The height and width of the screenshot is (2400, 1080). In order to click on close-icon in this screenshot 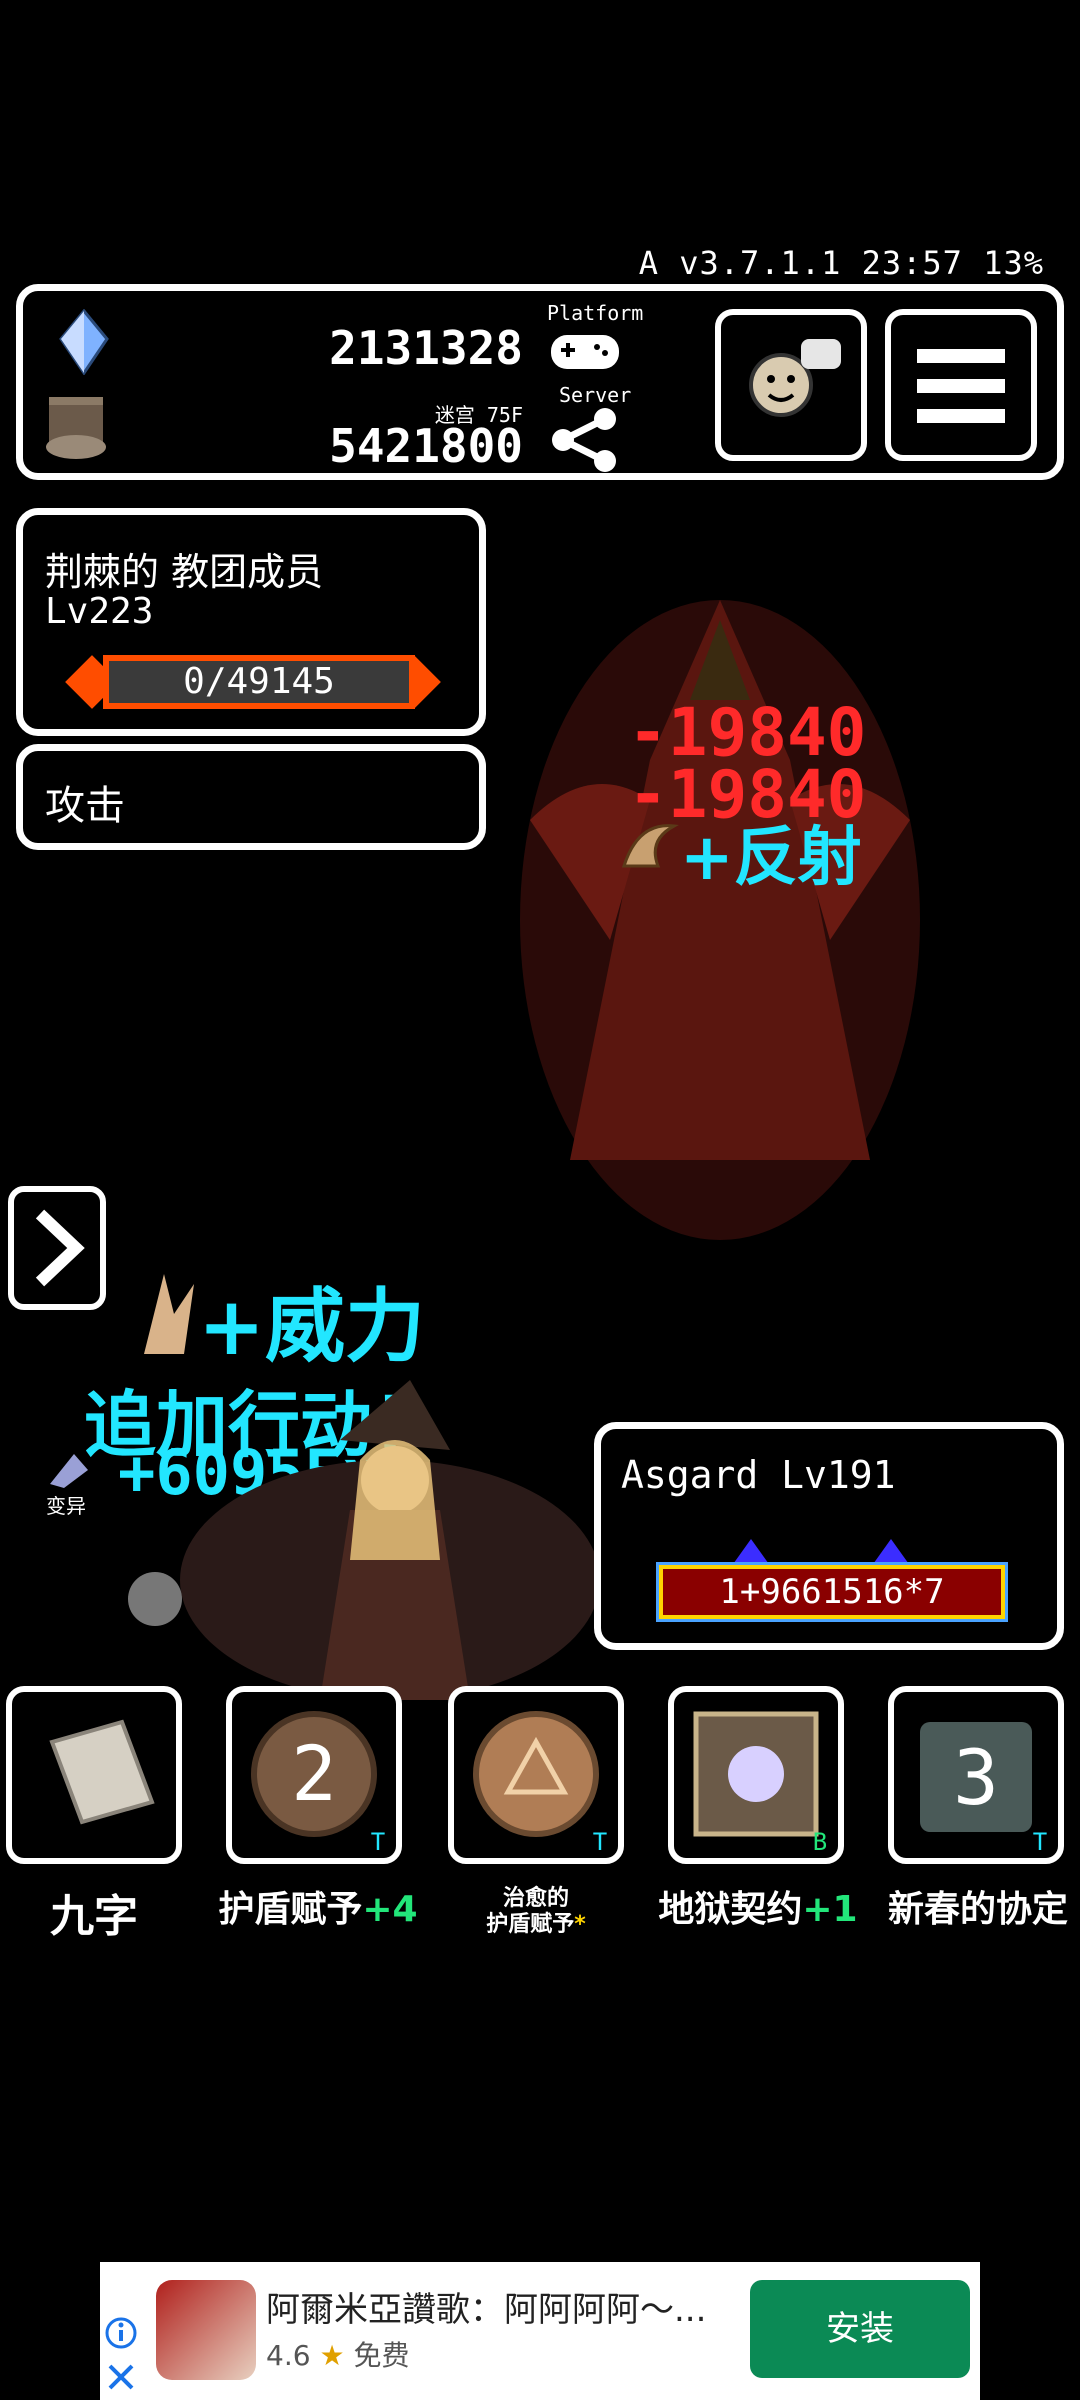, I will do `click(121, 2377)`.